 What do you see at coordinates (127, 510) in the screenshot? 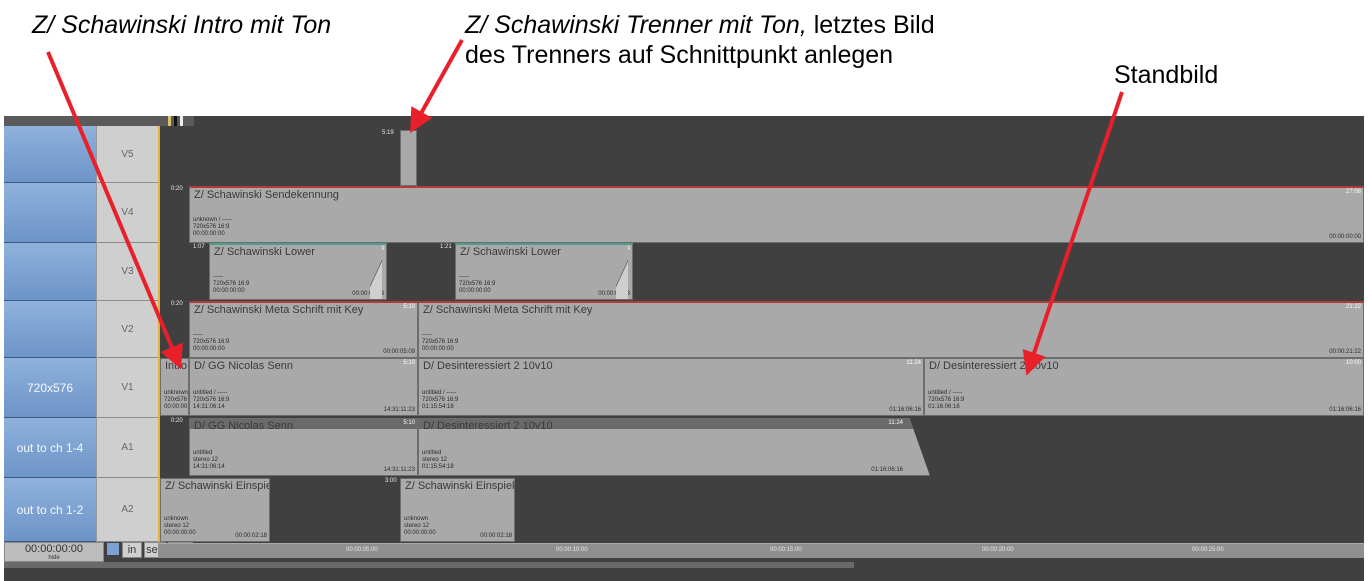
I see `track-label-a2: A2` at bounding box center [127, 510].